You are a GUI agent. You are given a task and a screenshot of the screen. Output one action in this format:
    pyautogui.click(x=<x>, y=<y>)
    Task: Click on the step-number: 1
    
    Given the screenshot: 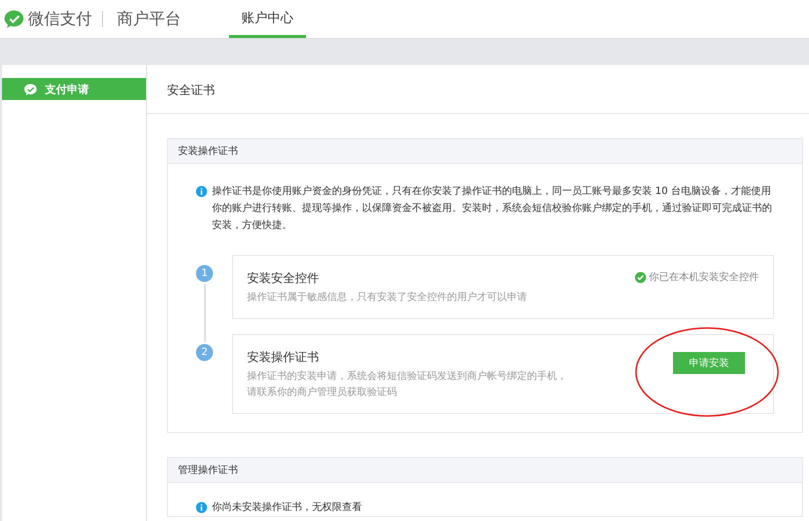 What is the action you would take?
    pyautogui.click(x=204, y=273)
    